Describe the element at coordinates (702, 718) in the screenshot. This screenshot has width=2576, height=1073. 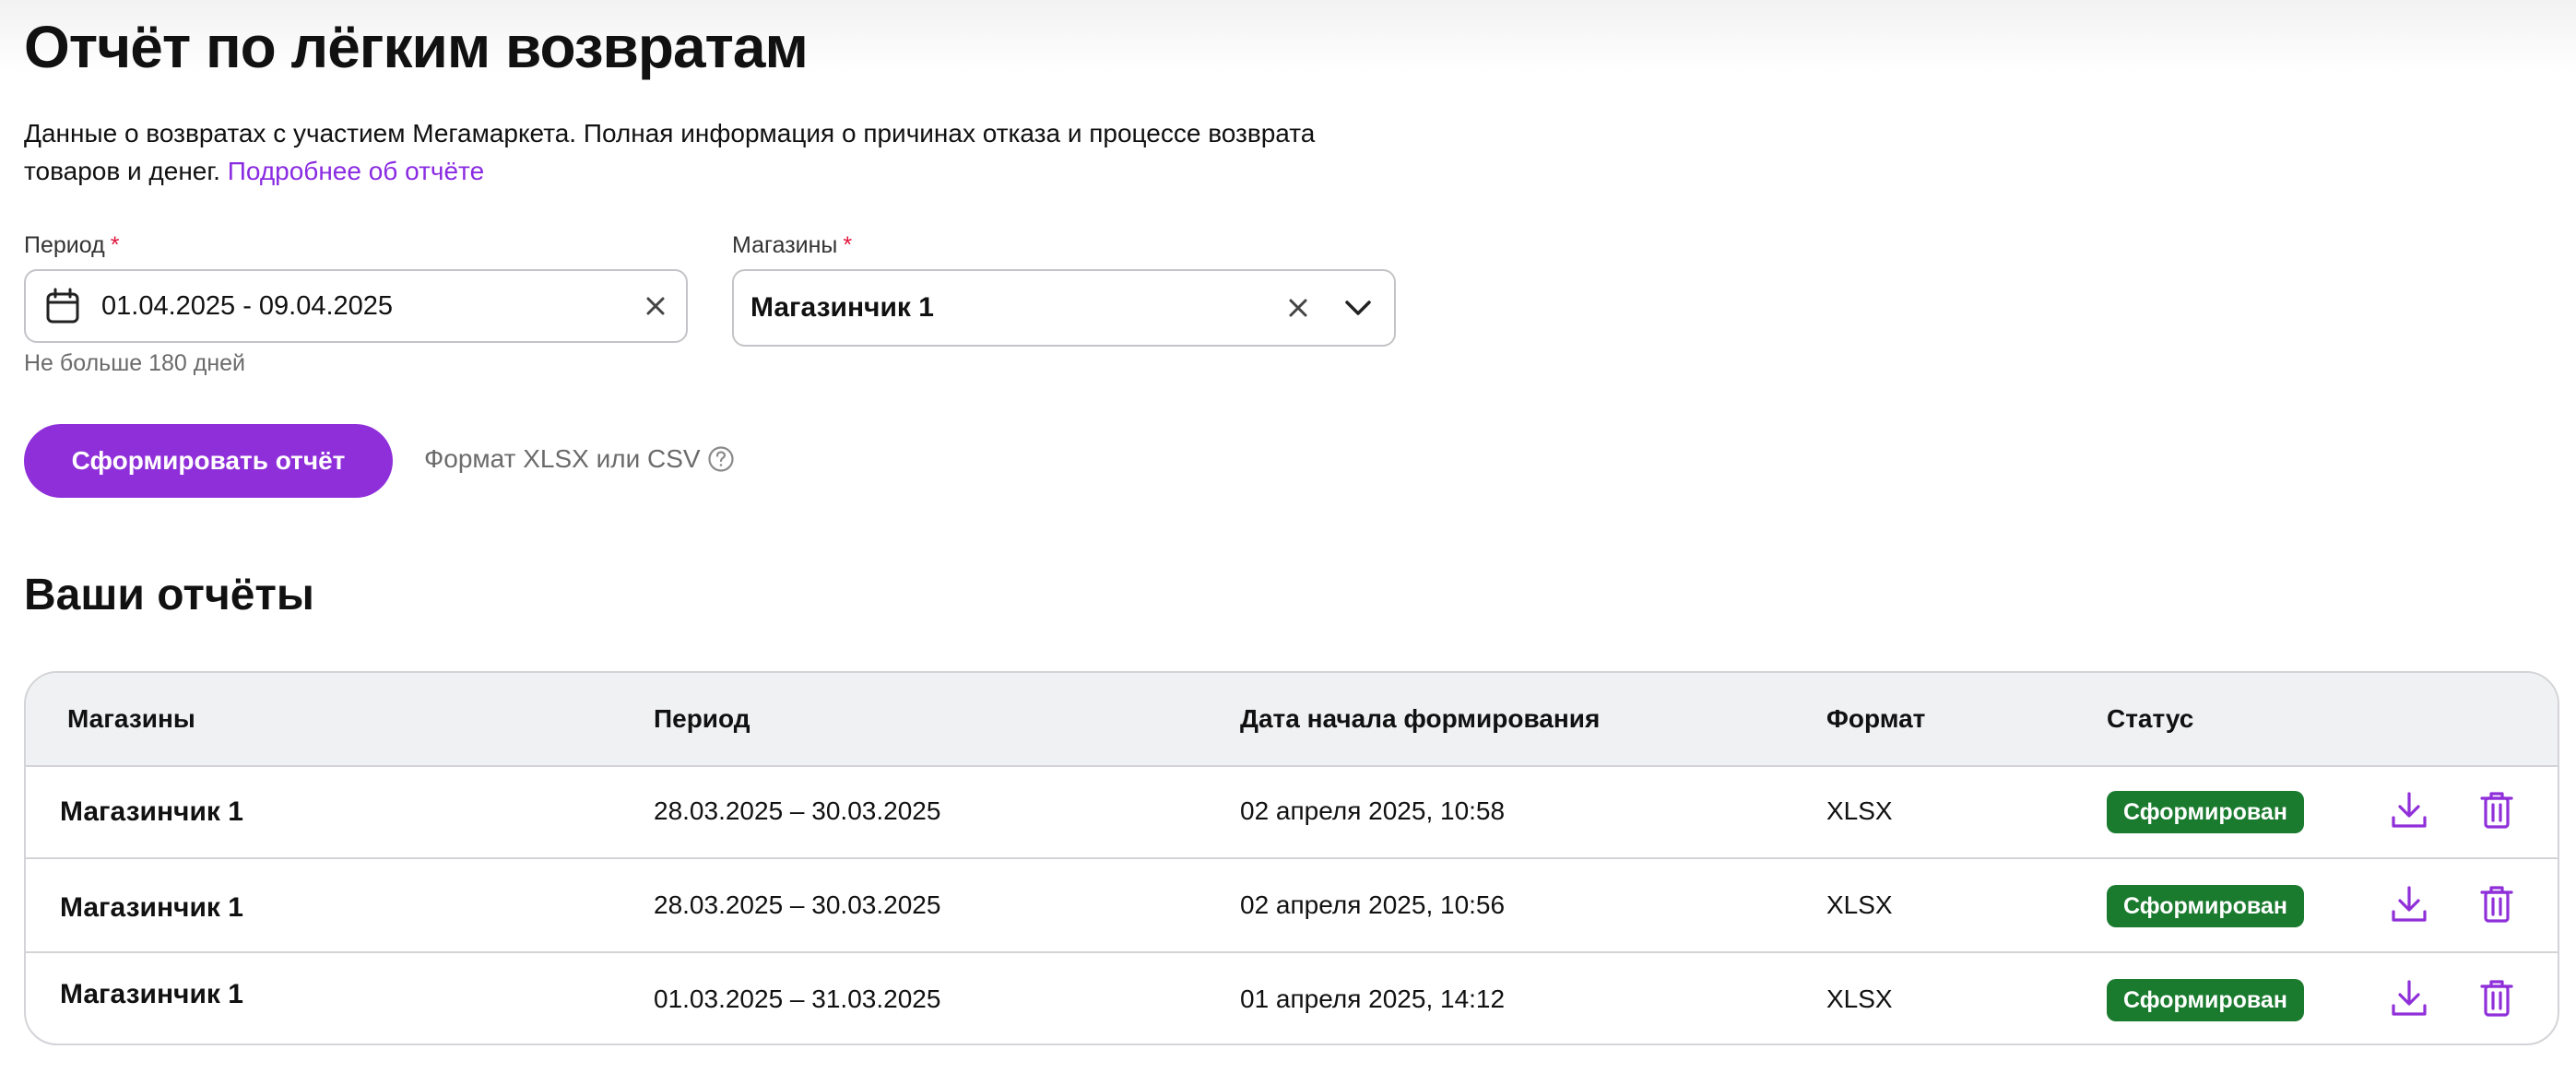
I see `column-period: Период` at that location.